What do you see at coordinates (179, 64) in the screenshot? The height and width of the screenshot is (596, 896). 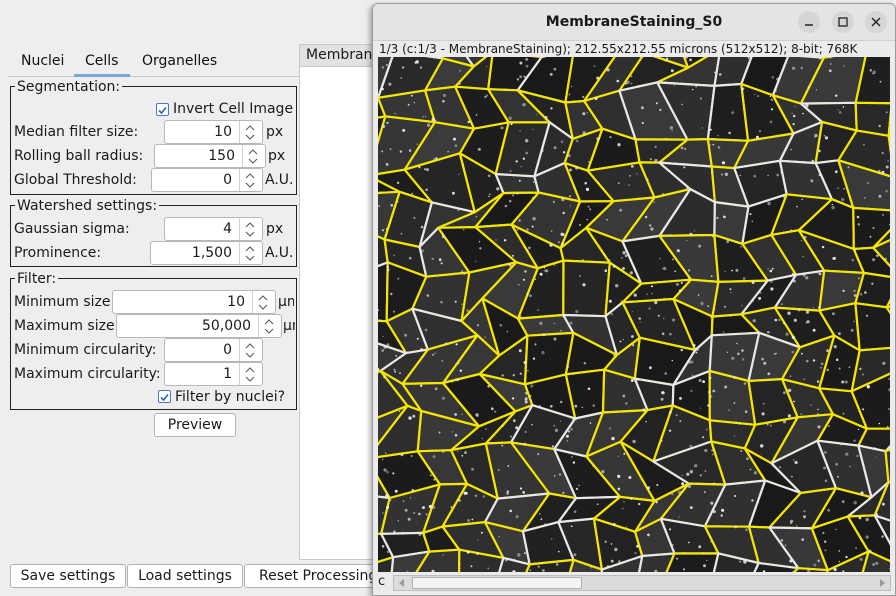 I see `tab-organelles: Organelles` at bounding box center [179, 64].